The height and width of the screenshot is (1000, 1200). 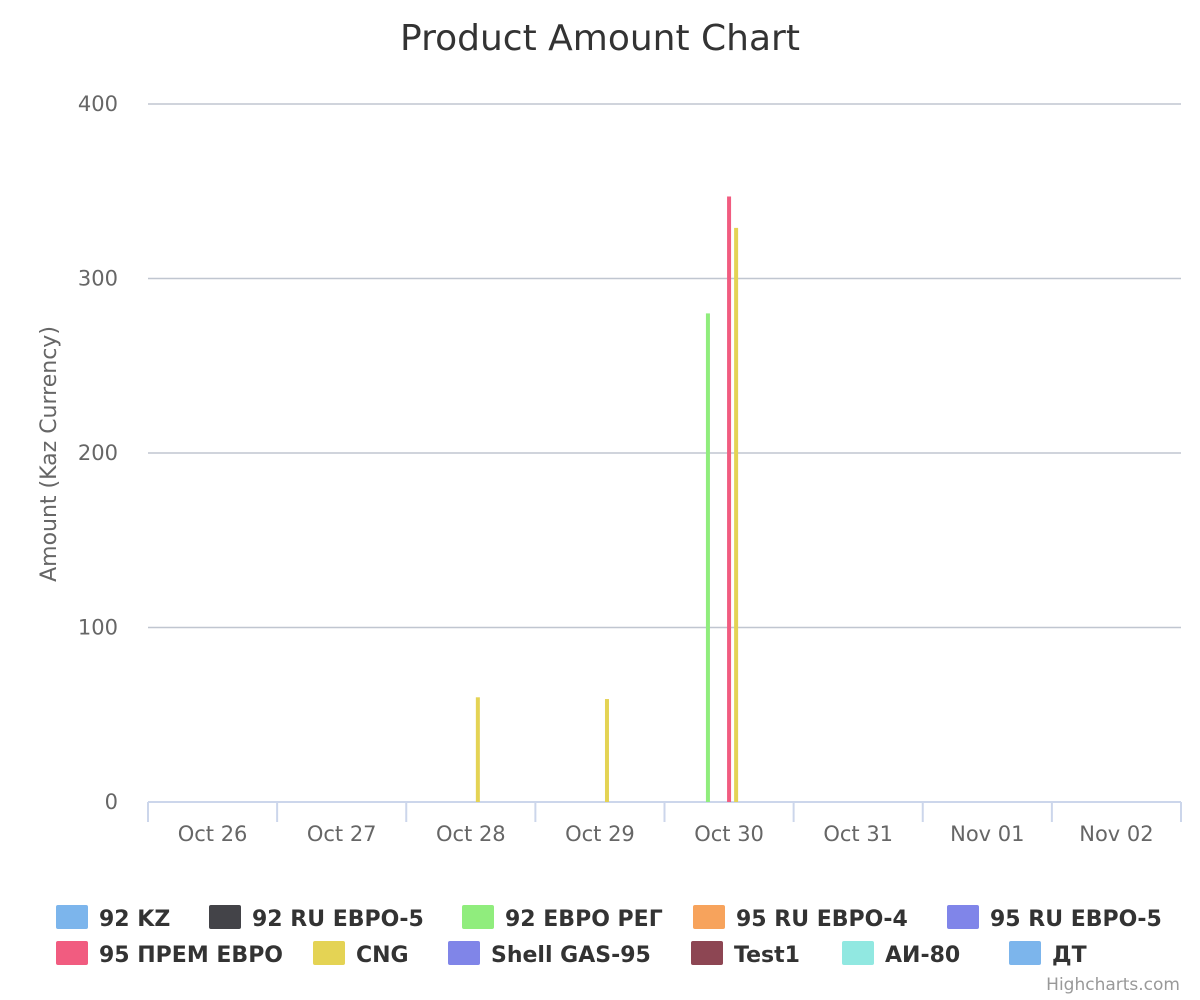 I want to click on y-axis-label: Amount (Kaz Currency), so click(x=49, y=454).